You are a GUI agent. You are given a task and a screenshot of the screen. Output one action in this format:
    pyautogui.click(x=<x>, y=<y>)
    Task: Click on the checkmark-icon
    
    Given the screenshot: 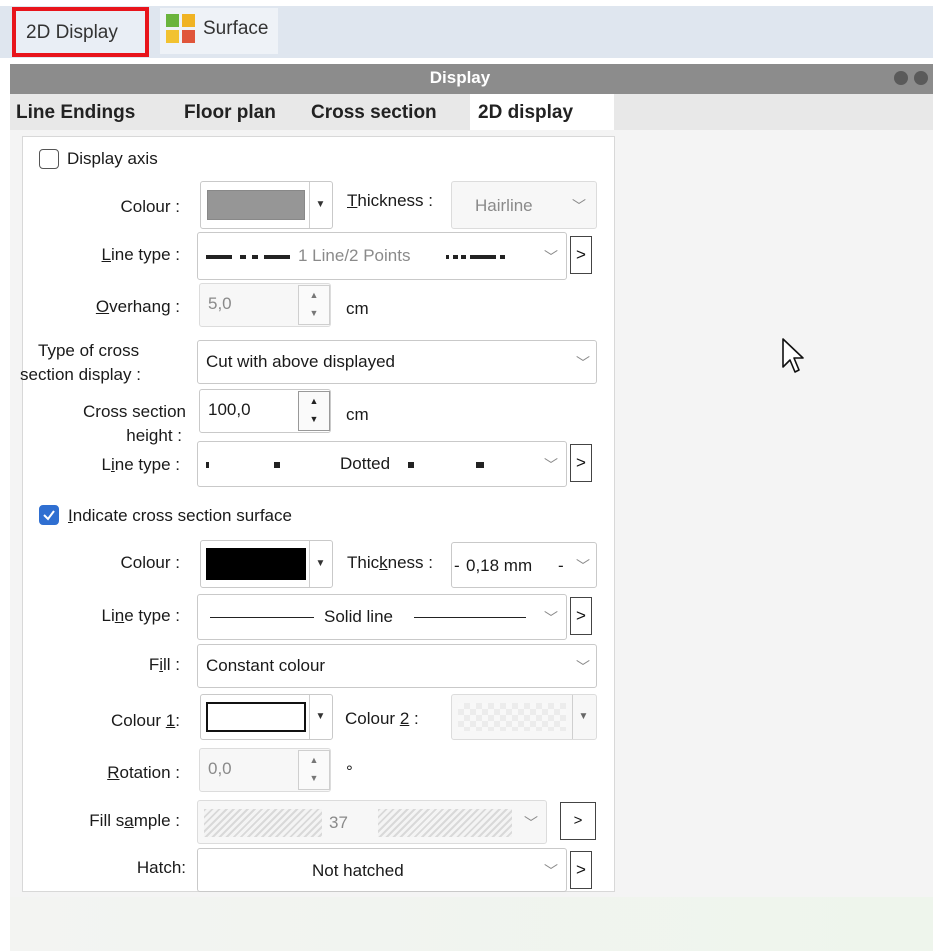 What is the action you would take?
    pyautogui.click(x=49, y=515)
    